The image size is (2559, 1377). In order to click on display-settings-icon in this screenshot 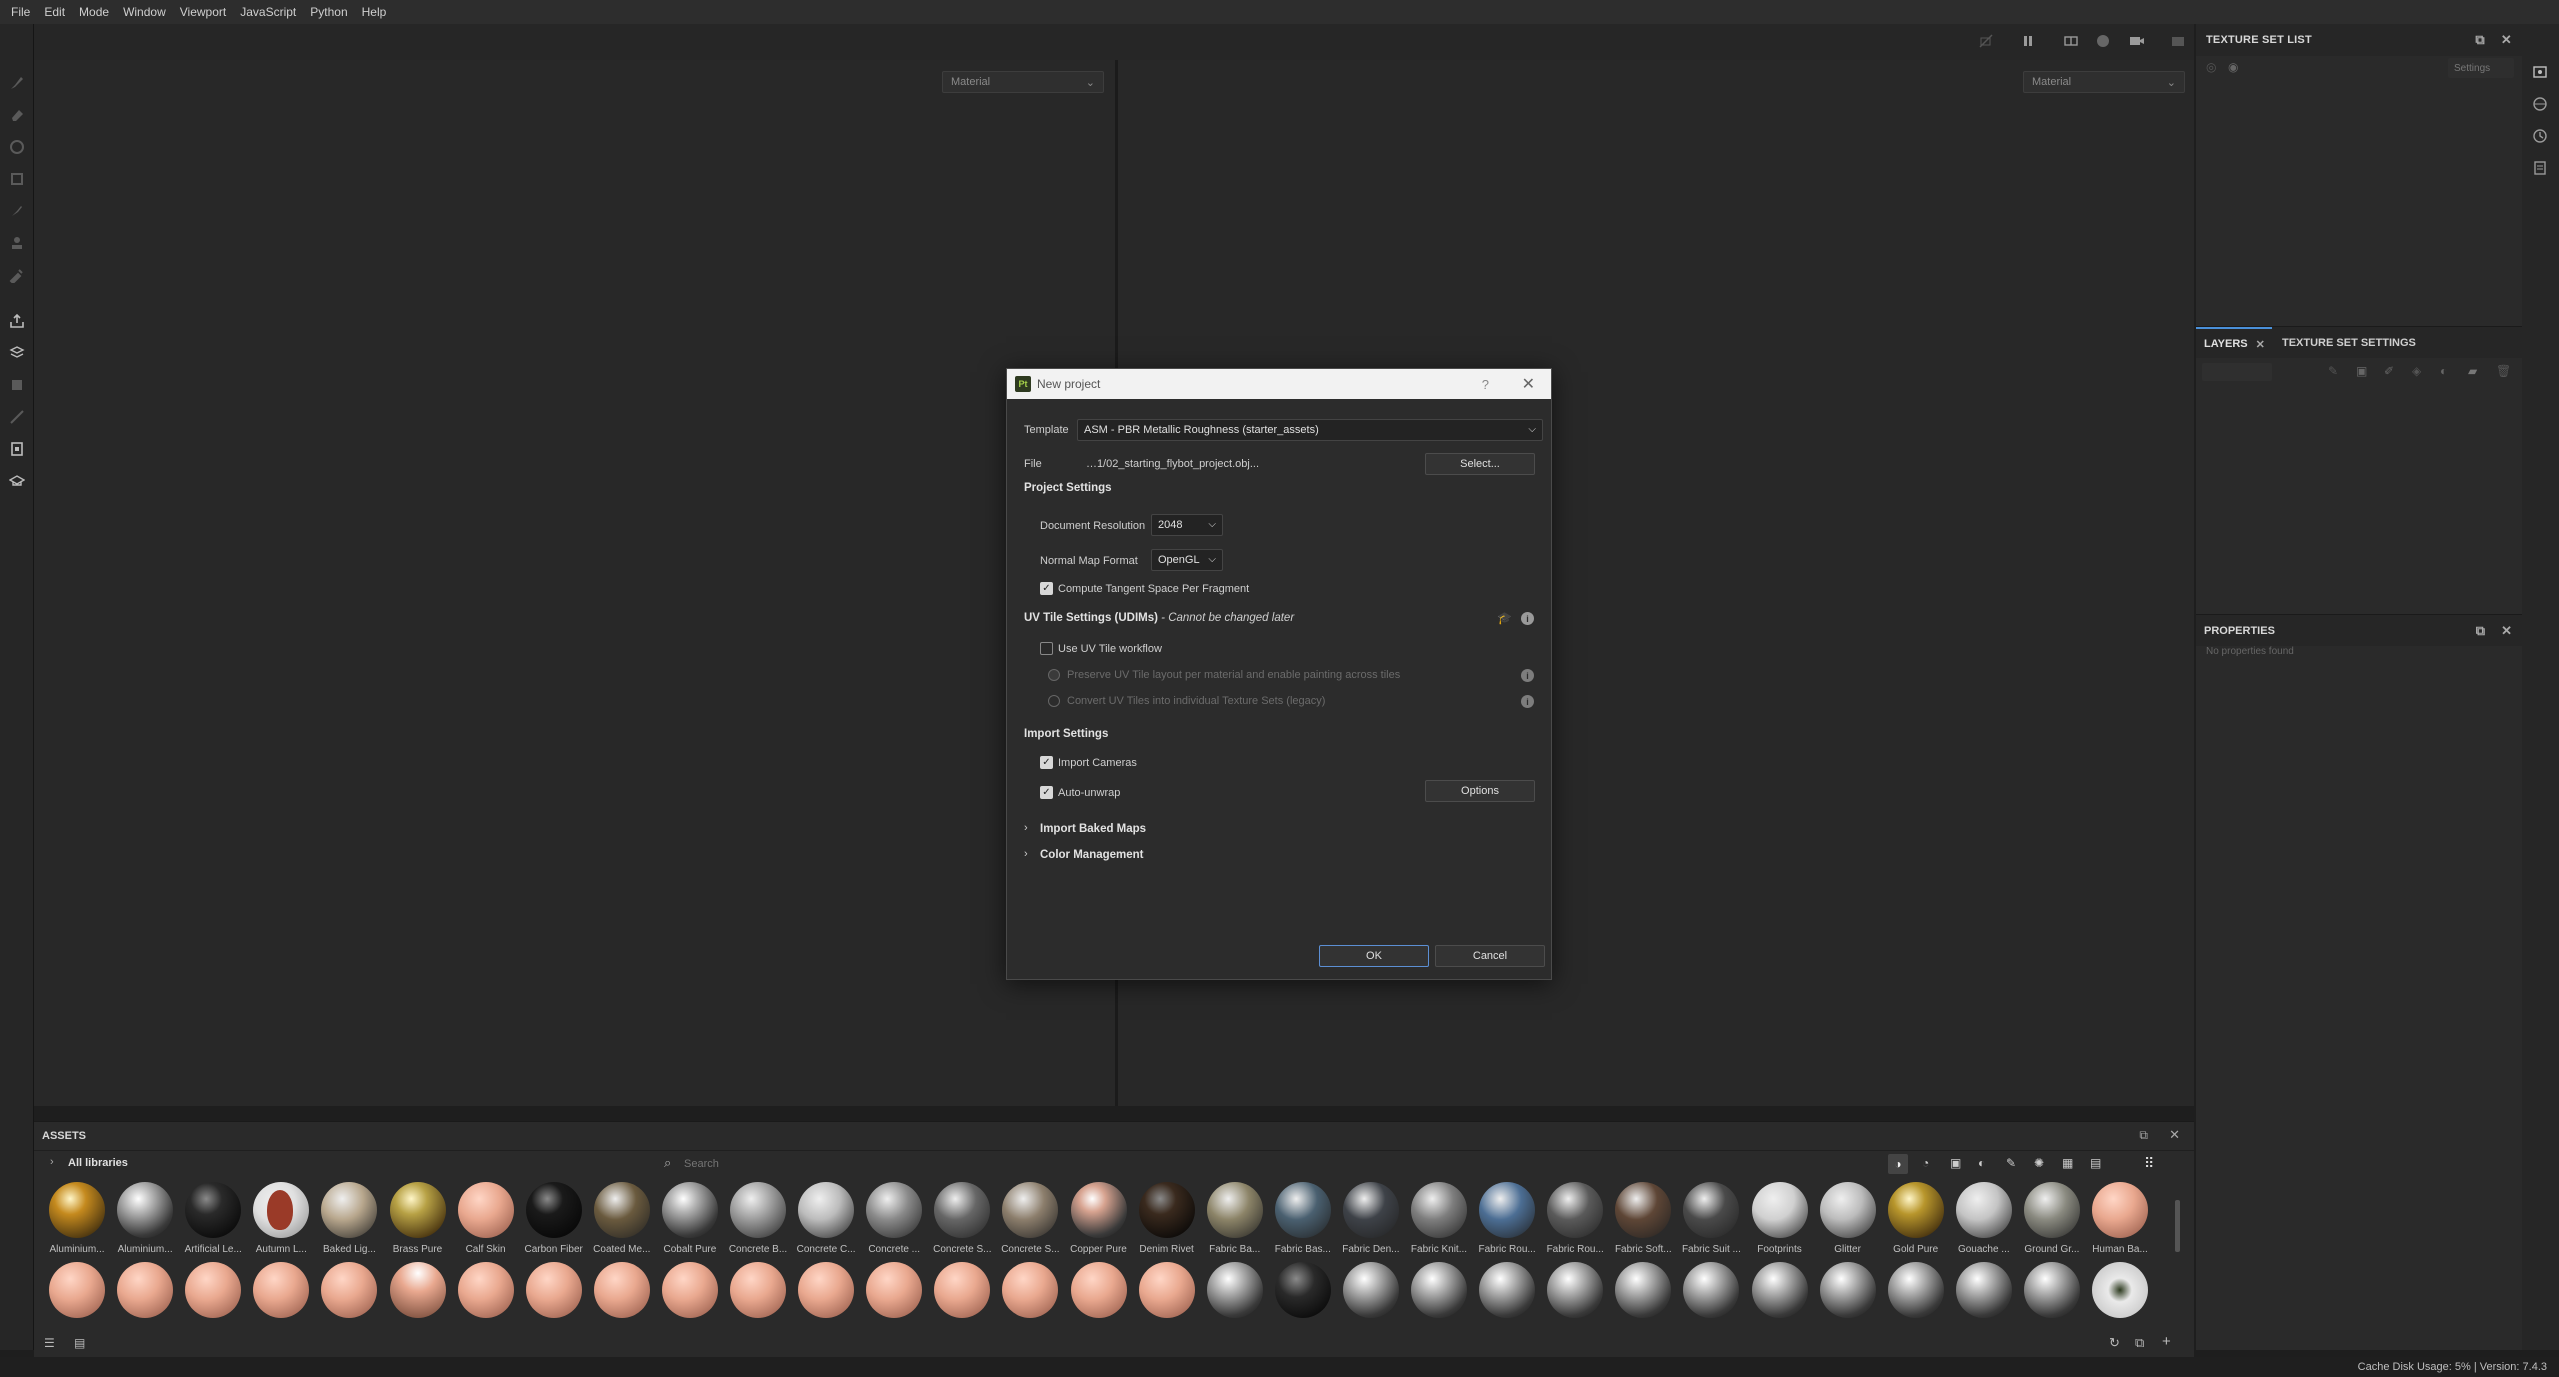, I will do `click(2541, 105)`.